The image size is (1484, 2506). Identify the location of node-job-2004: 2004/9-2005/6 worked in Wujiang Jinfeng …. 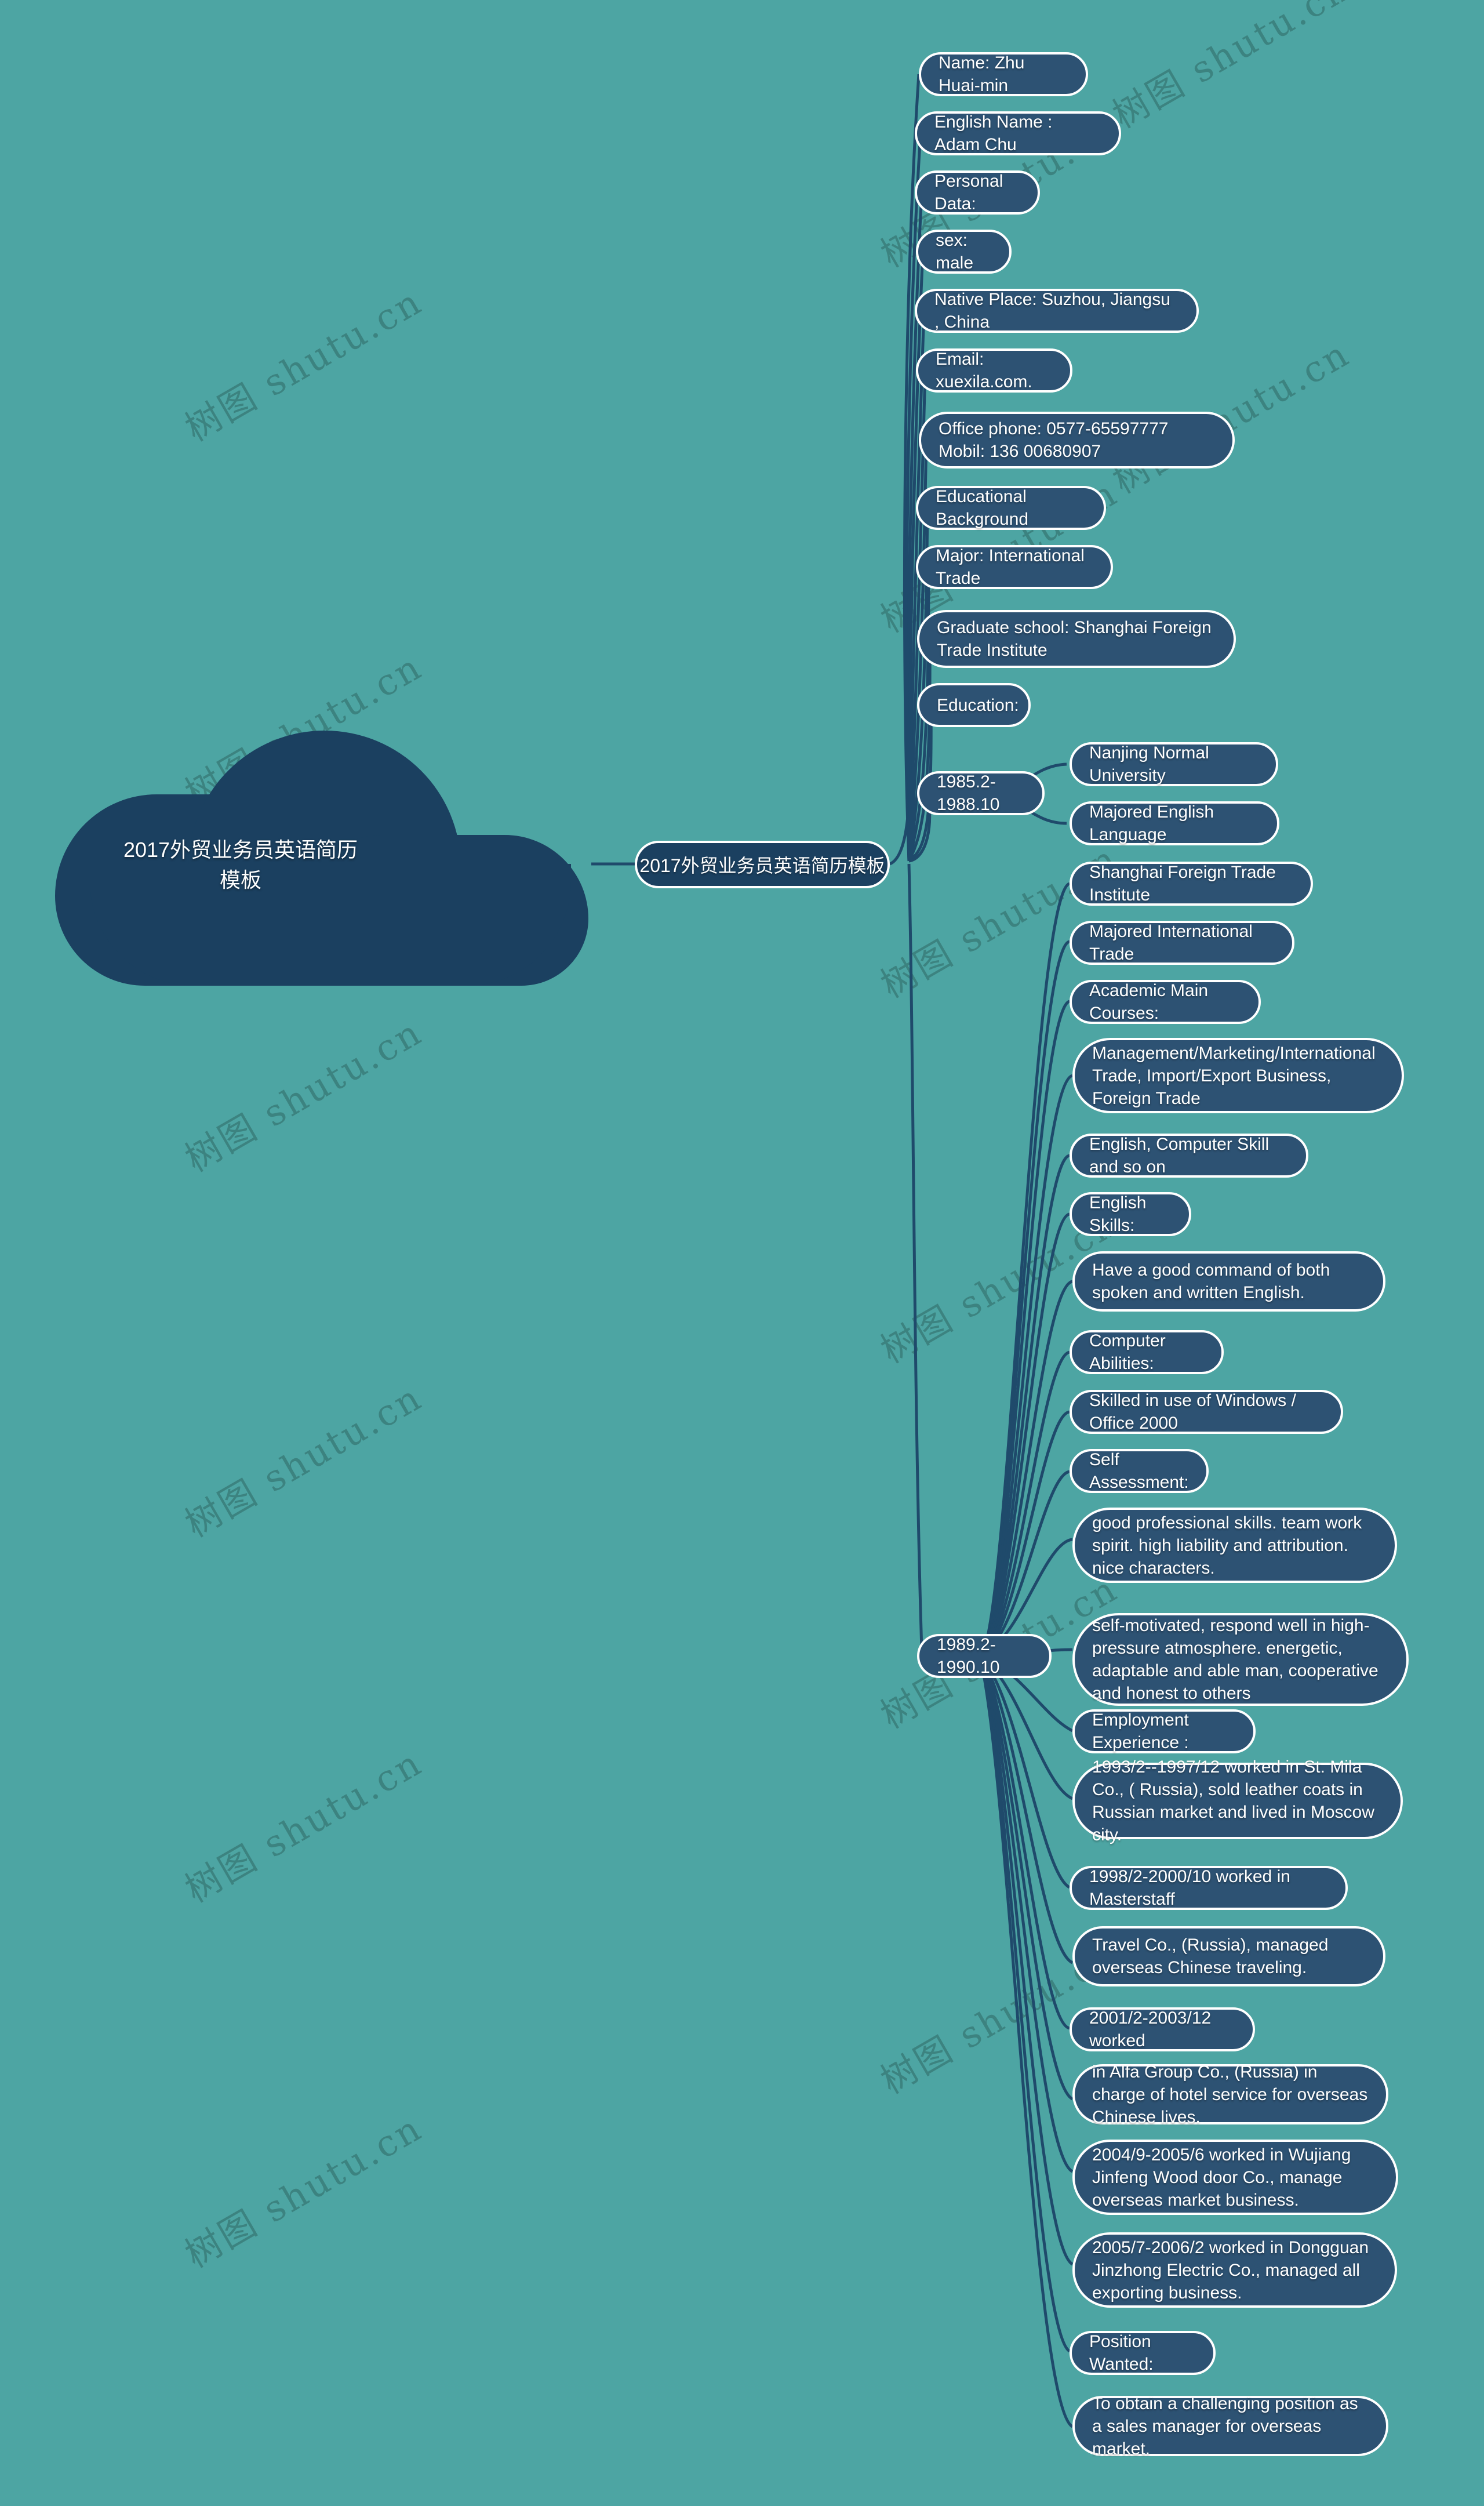
(1235, 2178).